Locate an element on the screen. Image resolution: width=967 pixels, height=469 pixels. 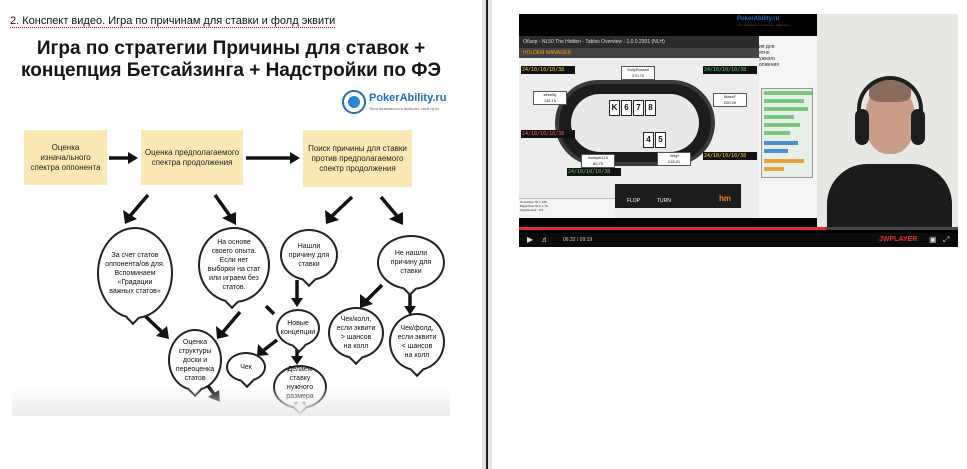
poker-table: K 6 7 8 4 5 is located at coordinates (635, 123).